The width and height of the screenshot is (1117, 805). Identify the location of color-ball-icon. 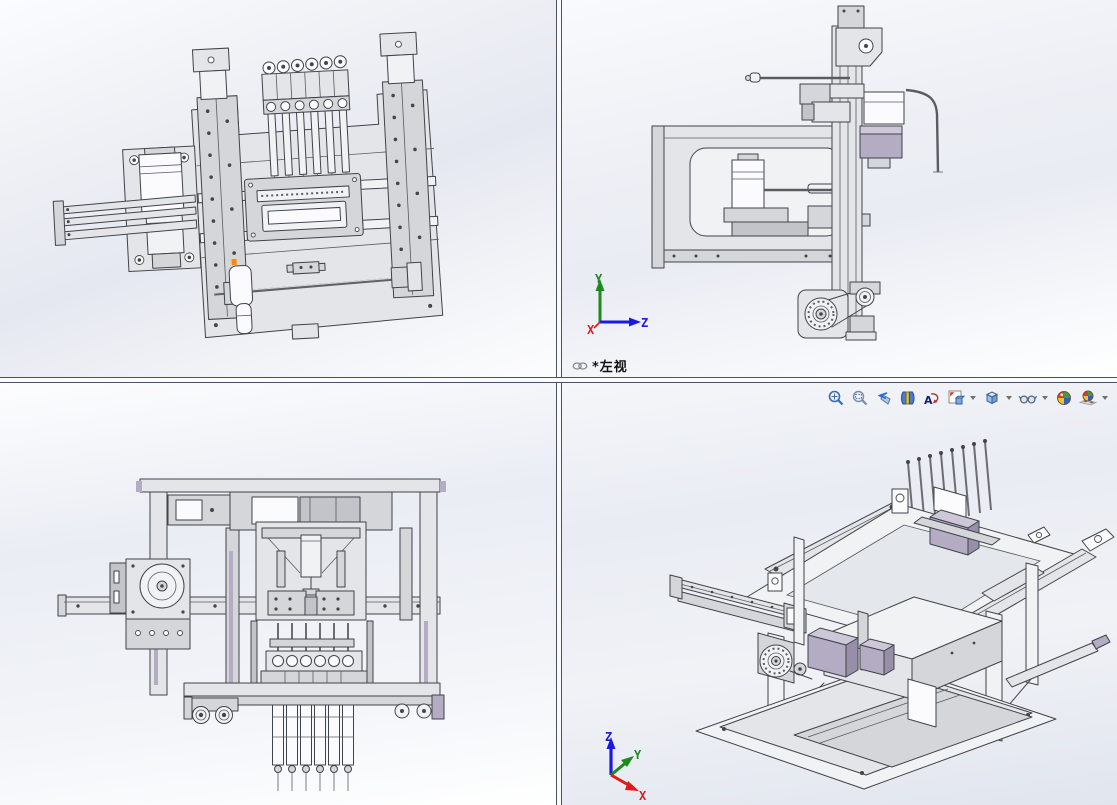
(1064, 398).